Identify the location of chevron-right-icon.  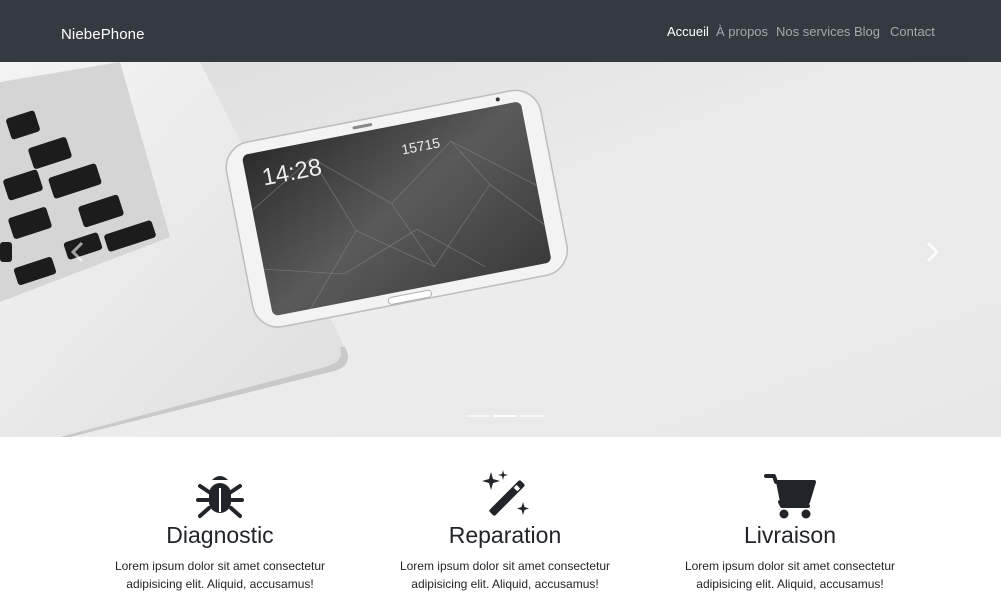
(933, 252).